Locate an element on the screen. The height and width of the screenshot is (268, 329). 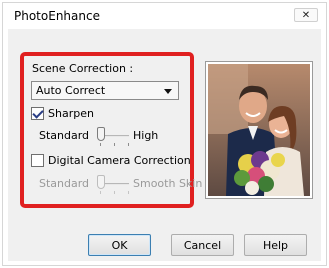
ok-button: OK is located at coordinates (119, 245).